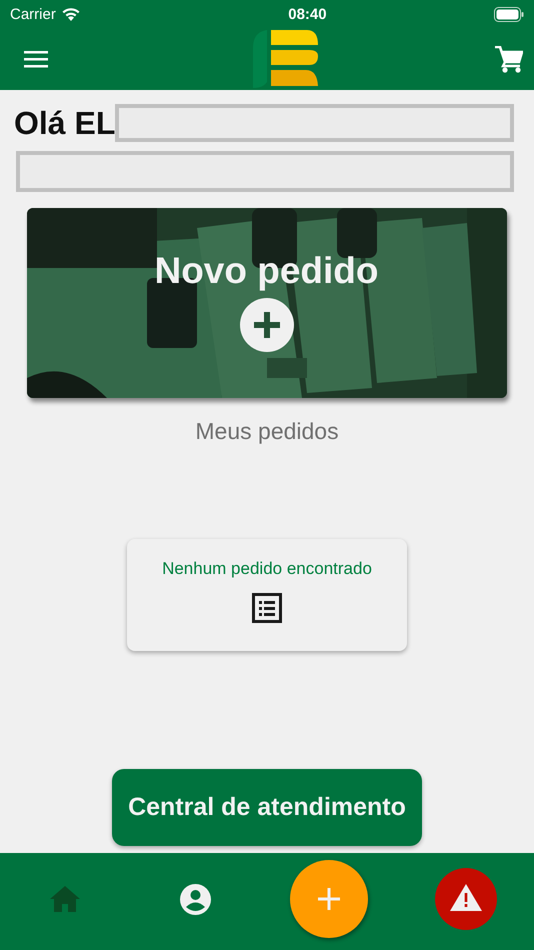 The height and width of the screenshot is (950, 534). Describe the element at coordinates (65, 123) in the screenshot. I see `greeting-text: Olá EL` at that location.